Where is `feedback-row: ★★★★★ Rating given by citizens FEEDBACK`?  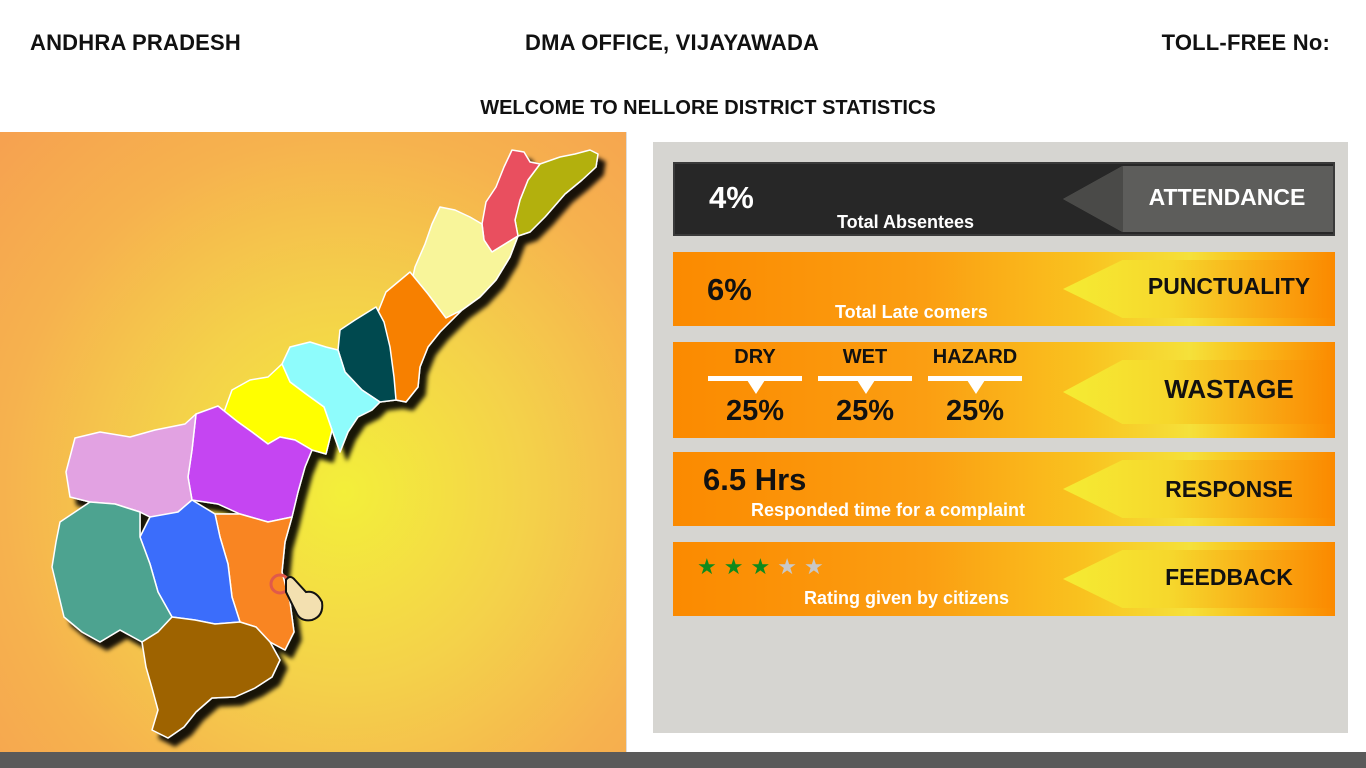
feedback-row: ★★★★★ Rating given by citizens FEEDBACK is located at coordinates (1004, 579).